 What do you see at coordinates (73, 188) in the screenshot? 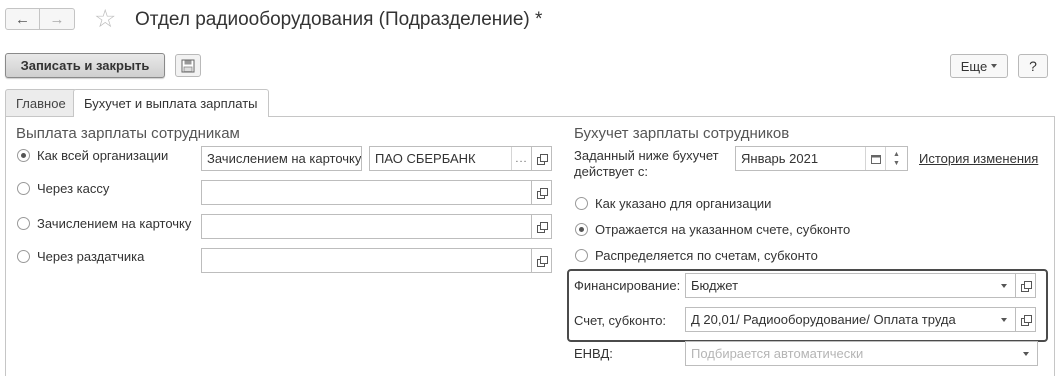
I see `radio-label: Через кассу` at bounding box center [73, 188].